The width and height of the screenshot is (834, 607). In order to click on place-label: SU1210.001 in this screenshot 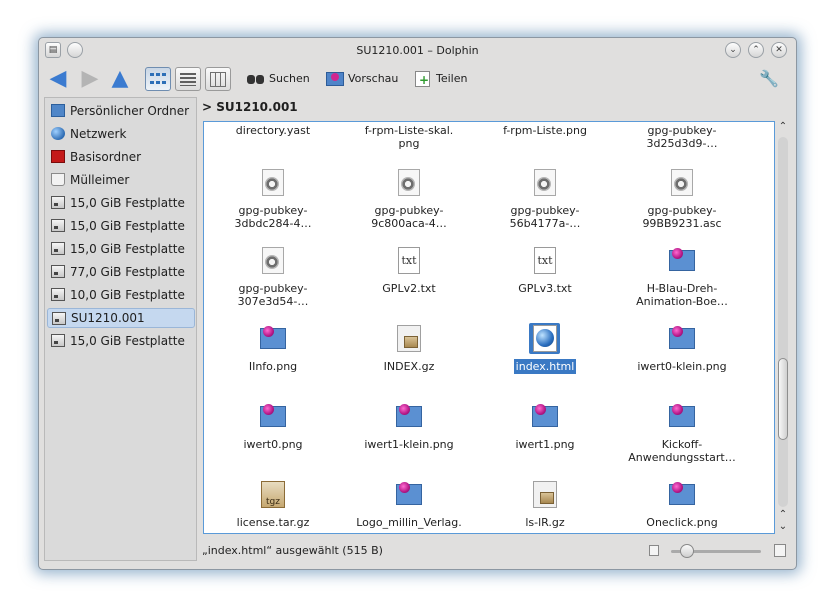, I will do `click(108, 318)`.